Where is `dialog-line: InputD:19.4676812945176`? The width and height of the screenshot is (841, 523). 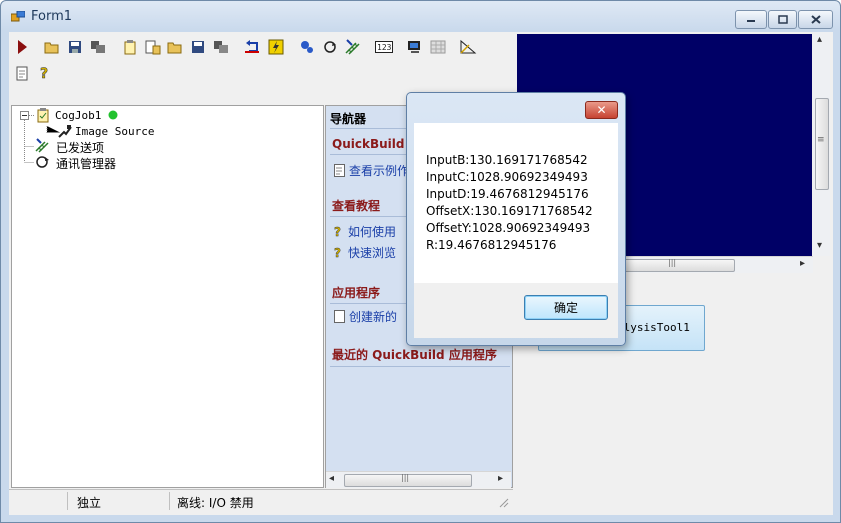 dialog-line: InputD:19.4676812945176 is located at coordinates (507, 194).